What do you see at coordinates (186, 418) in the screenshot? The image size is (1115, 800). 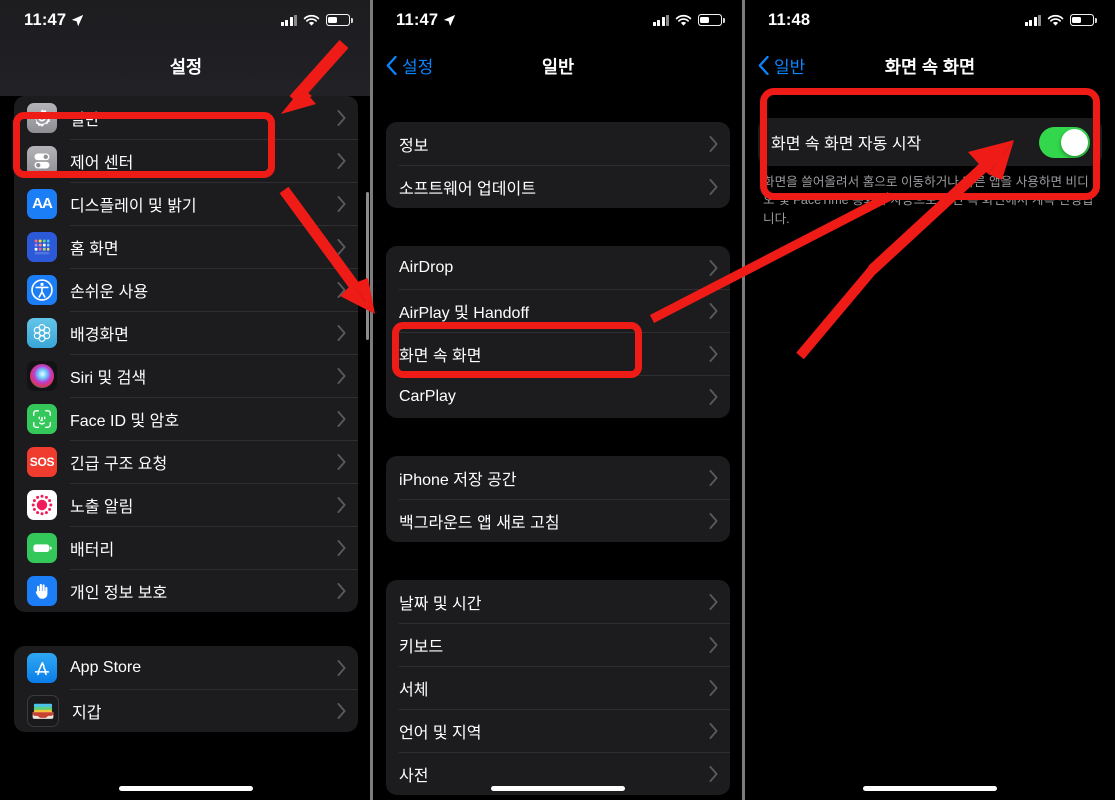 I see `settings-row-face-id: Face ID 및 암호` at bounding box center [186, 418].